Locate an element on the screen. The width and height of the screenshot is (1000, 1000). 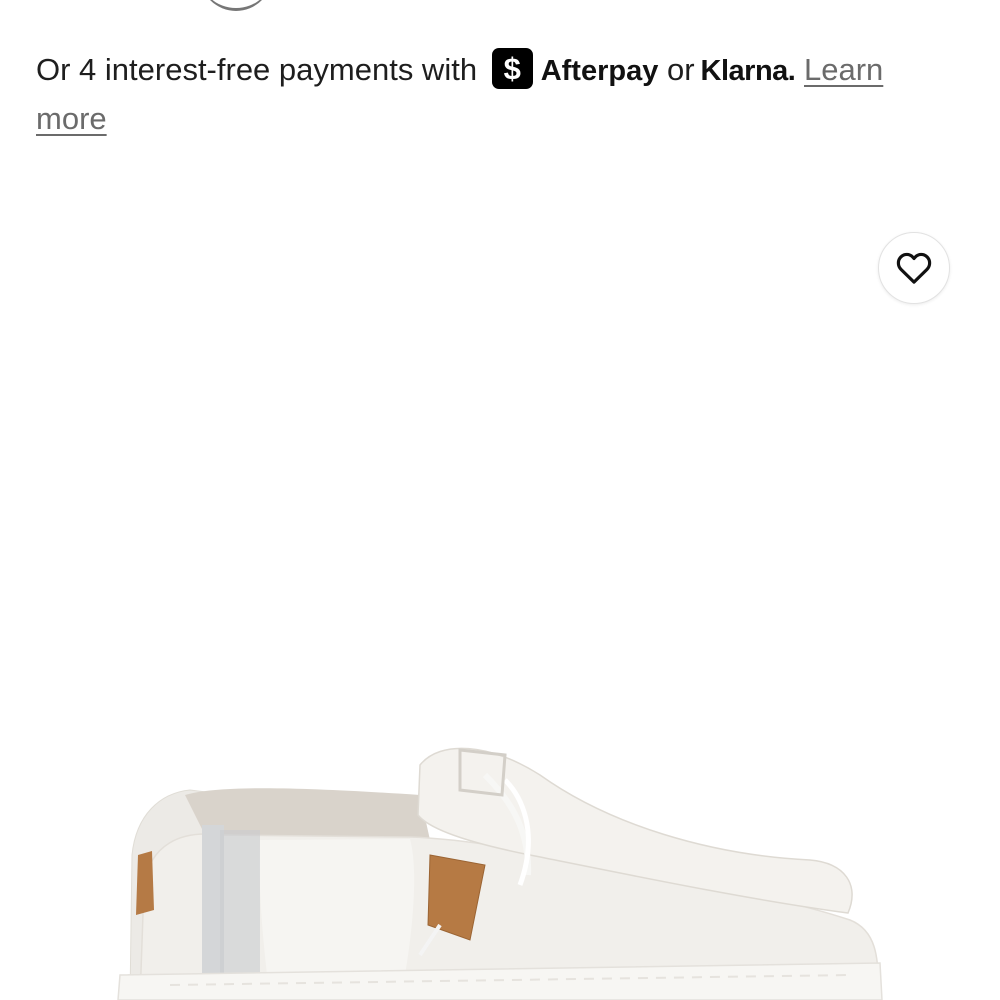
afterpay-label: Afterpay is located at coordinates (599, 71).